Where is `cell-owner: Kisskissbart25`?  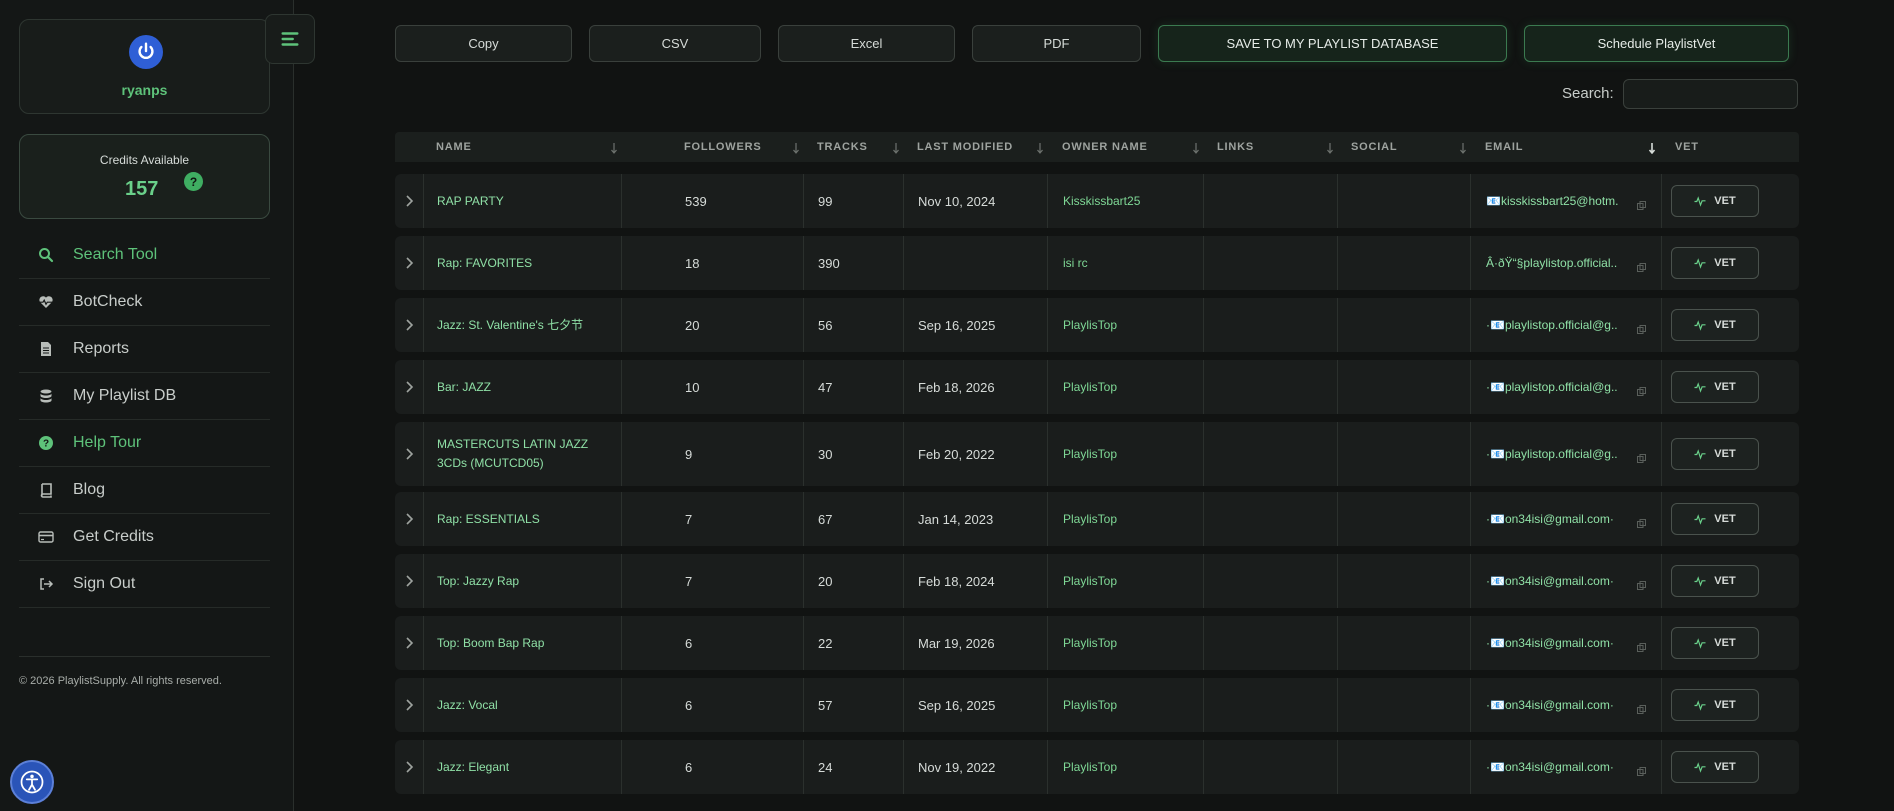 cell-owner: Kisskissbart25 is located at coordinates (1130, 201).